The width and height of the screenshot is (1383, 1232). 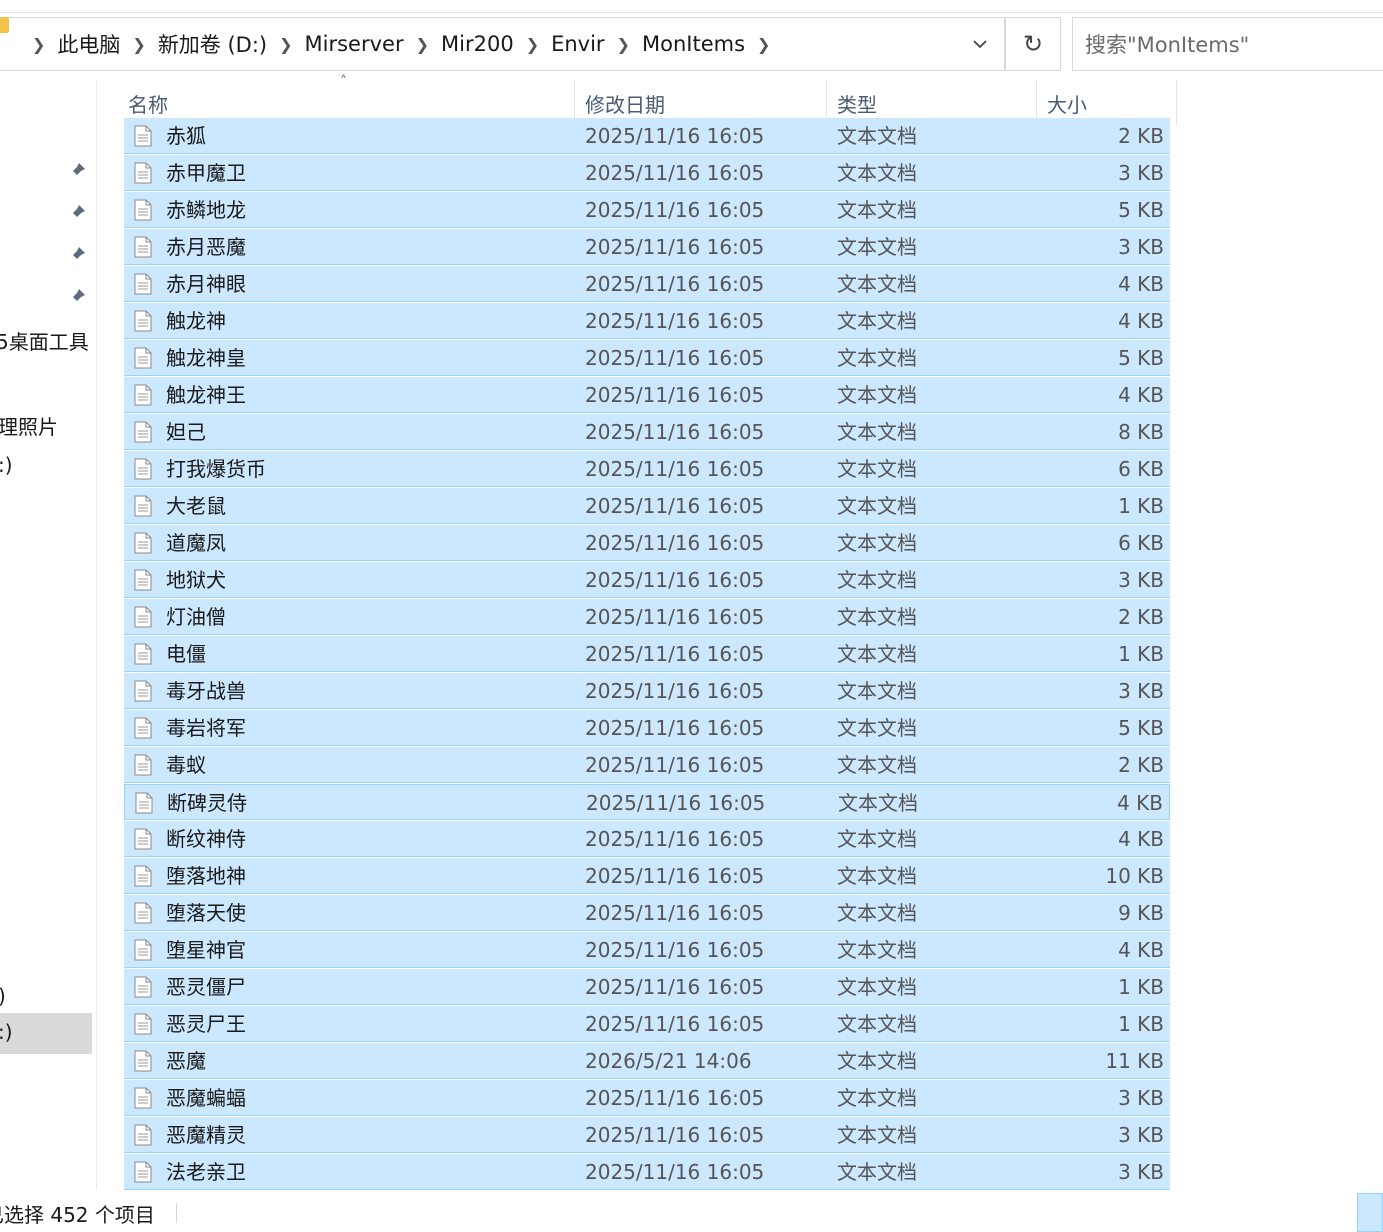 What do you see at coordinates (647, 395) in the screenshot?
I see `file-row: 触龙神王 2025/11/16 16:05 文本文档 4 KB` at bounding box center [647, 395].